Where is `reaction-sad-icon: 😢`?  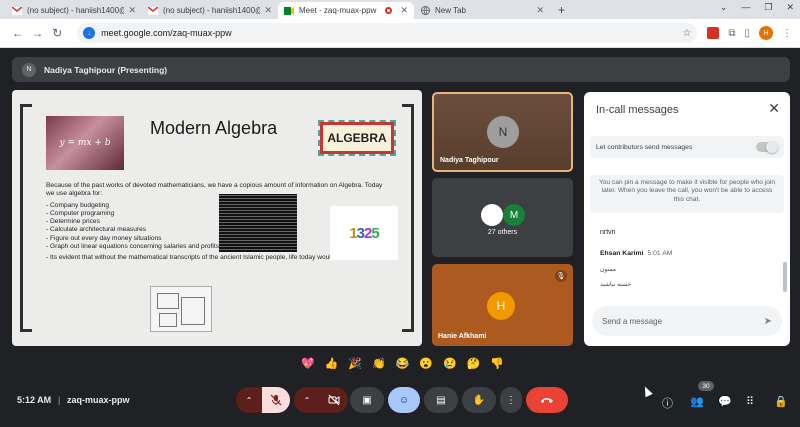 reaction-sad-icon: 😢 is located at coordinates (450, 363).